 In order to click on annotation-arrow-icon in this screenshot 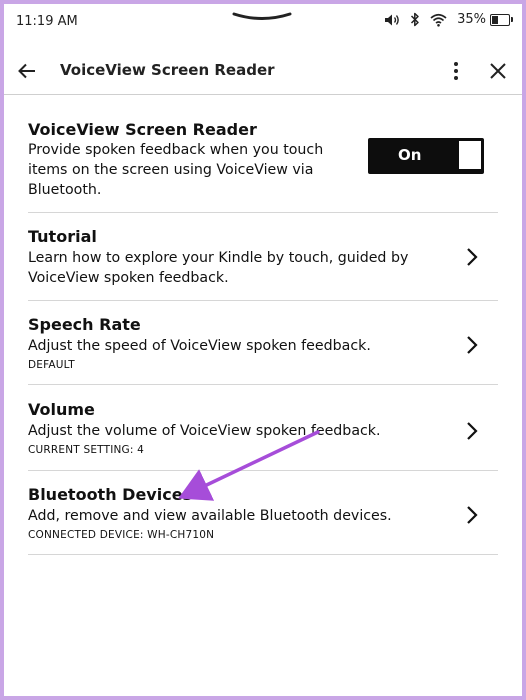, I will do `click(249, 465)`.